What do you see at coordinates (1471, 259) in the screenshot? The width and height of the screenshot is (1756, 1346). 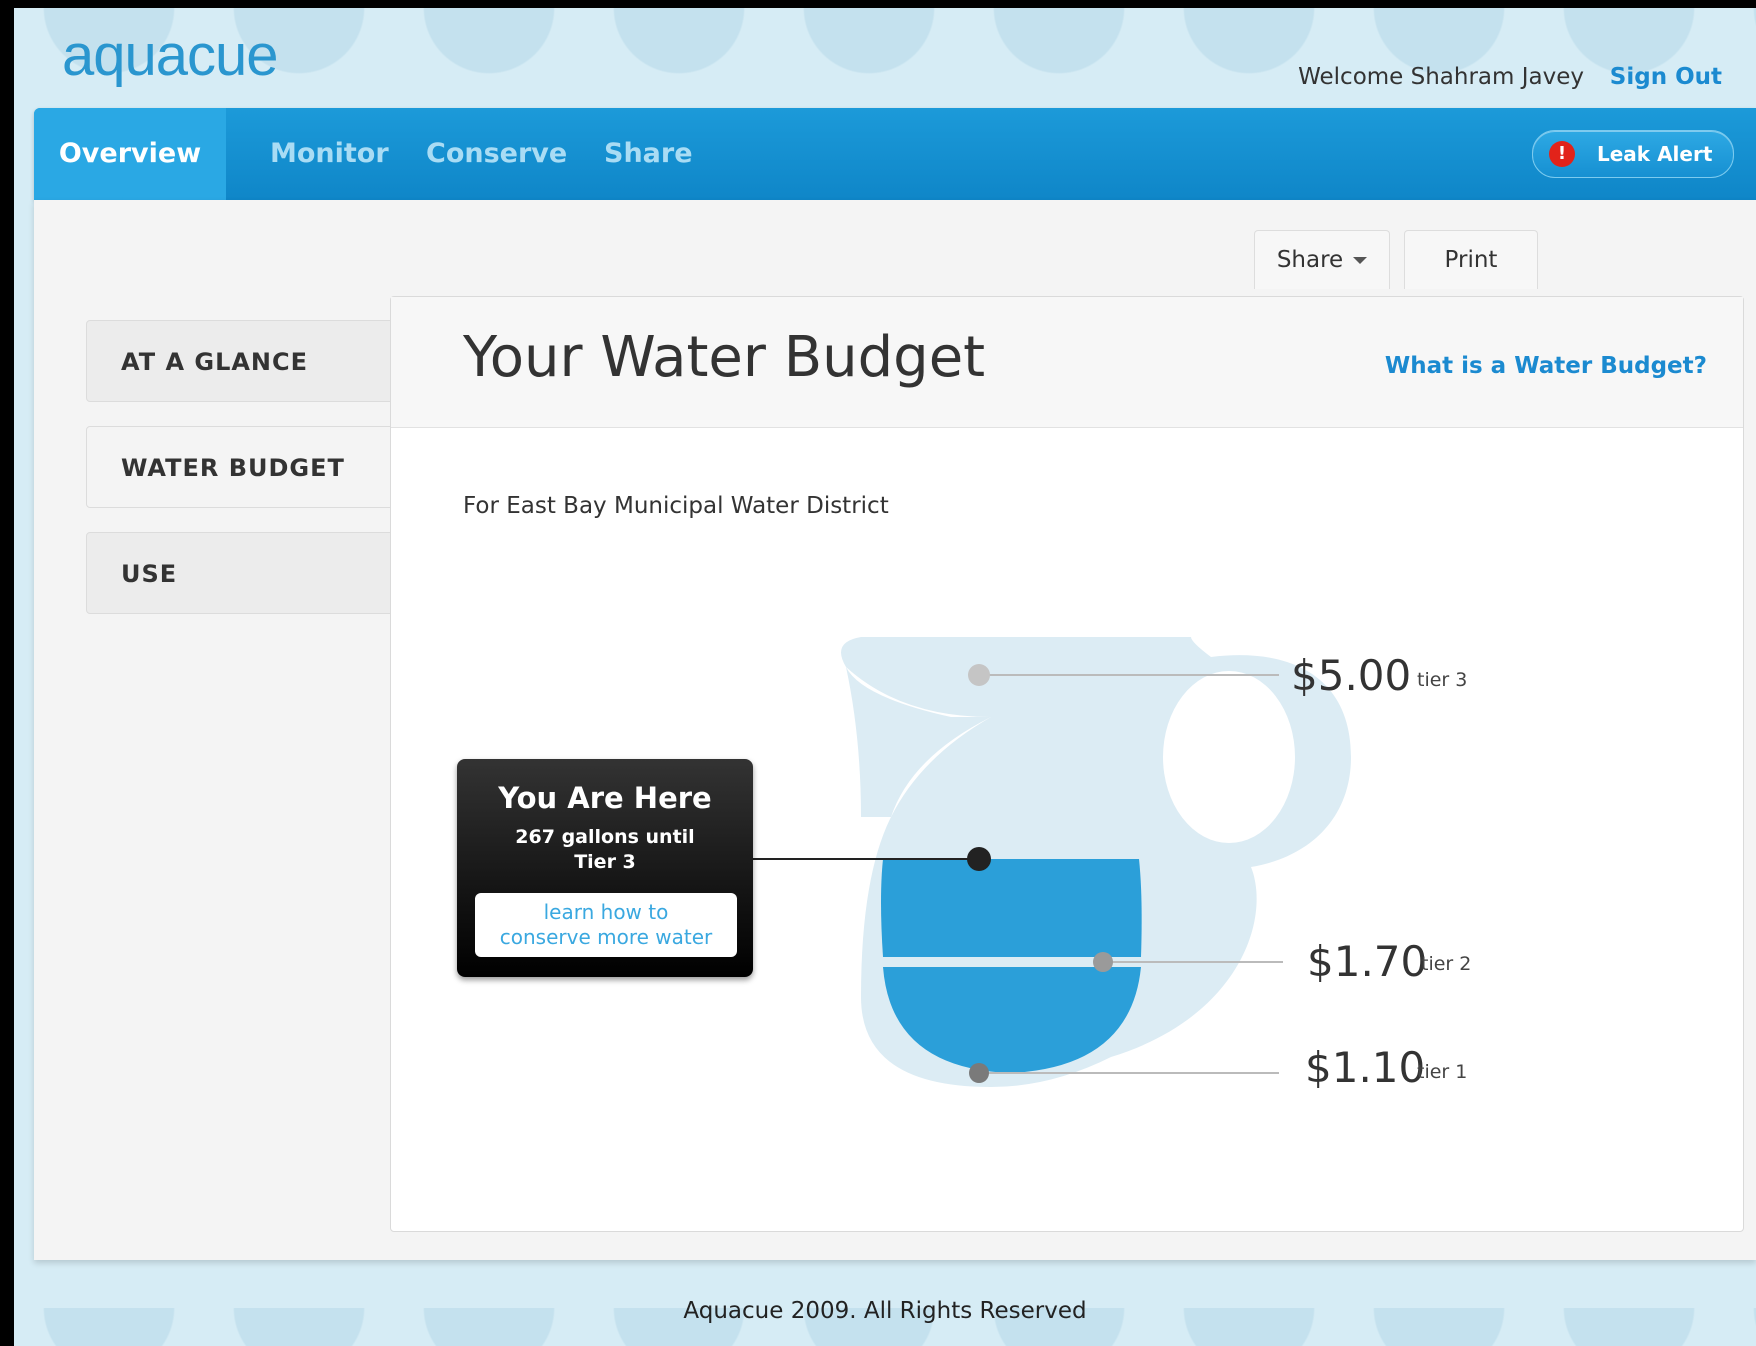 I see `print-button: Print` at bounding box center [1471, 259].